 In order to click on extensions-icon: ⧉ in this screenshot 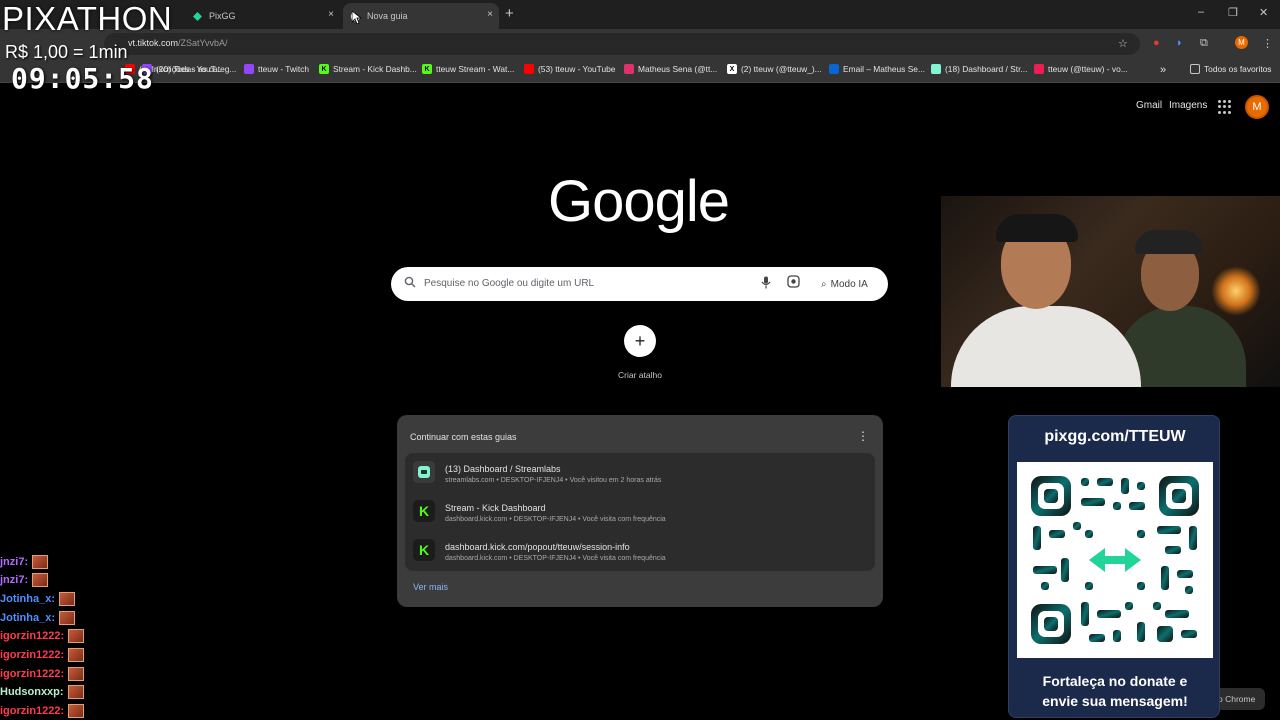, I will do `click(1204, 43)`.